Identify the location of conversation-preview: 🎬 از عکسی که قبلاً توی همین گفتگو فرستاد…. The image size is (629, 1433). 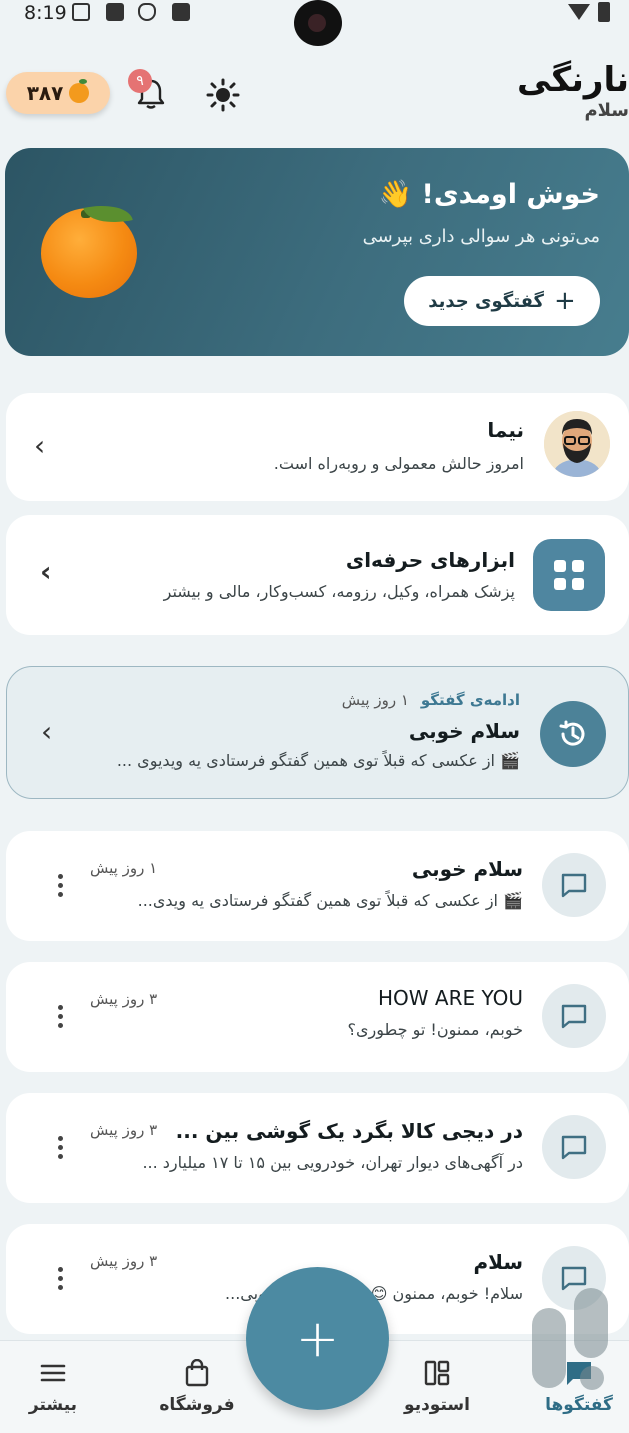
(330, 900).